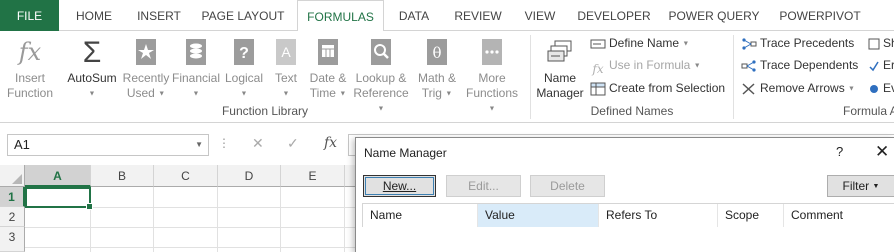 This screenshot has height=252, width=894. Describe the element at coordinates (492, 72) in the screenshot. I see `more-functions-button: More Functions ▼` at that location.